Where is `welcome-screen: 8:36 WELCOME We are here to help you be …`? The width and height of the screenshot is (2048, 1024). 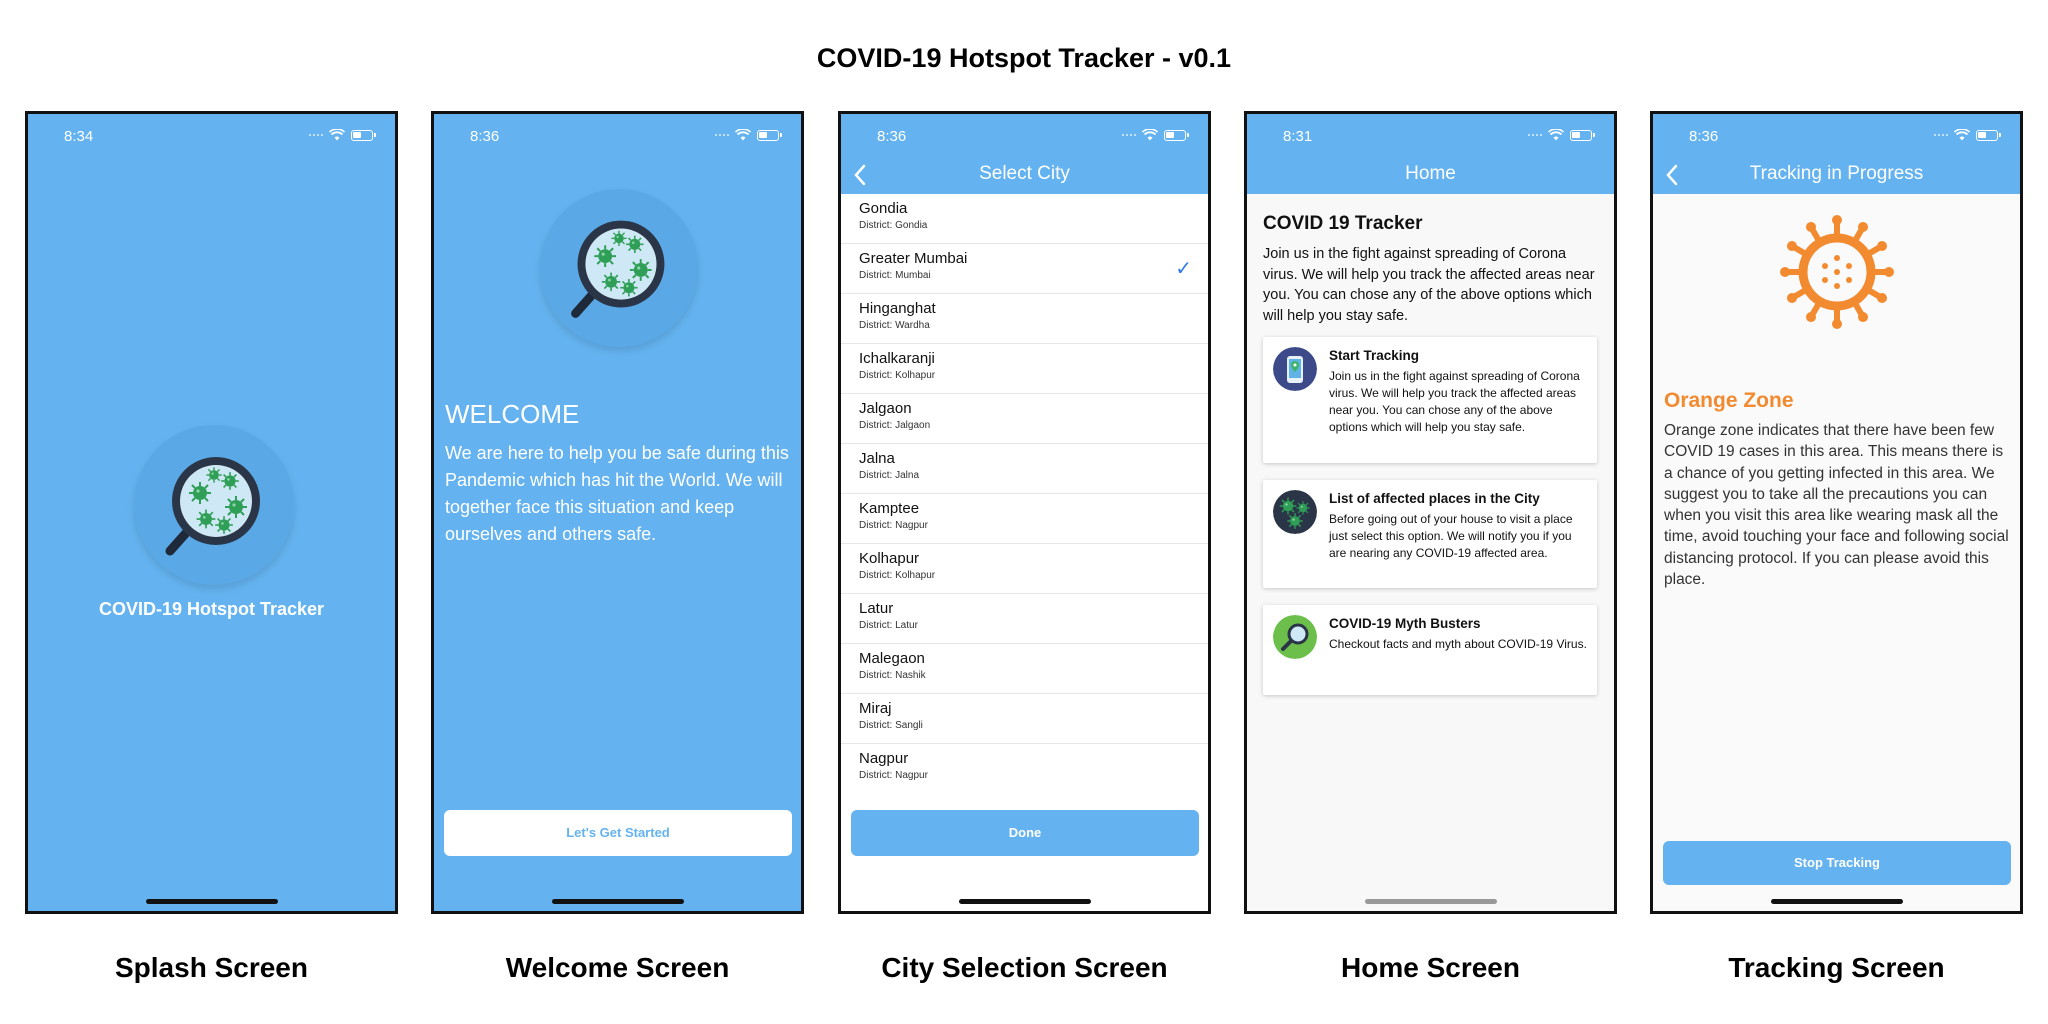
welcome-screen: 8:36 WELCOME We are here to help you be … is located at coordinates (617, 512).